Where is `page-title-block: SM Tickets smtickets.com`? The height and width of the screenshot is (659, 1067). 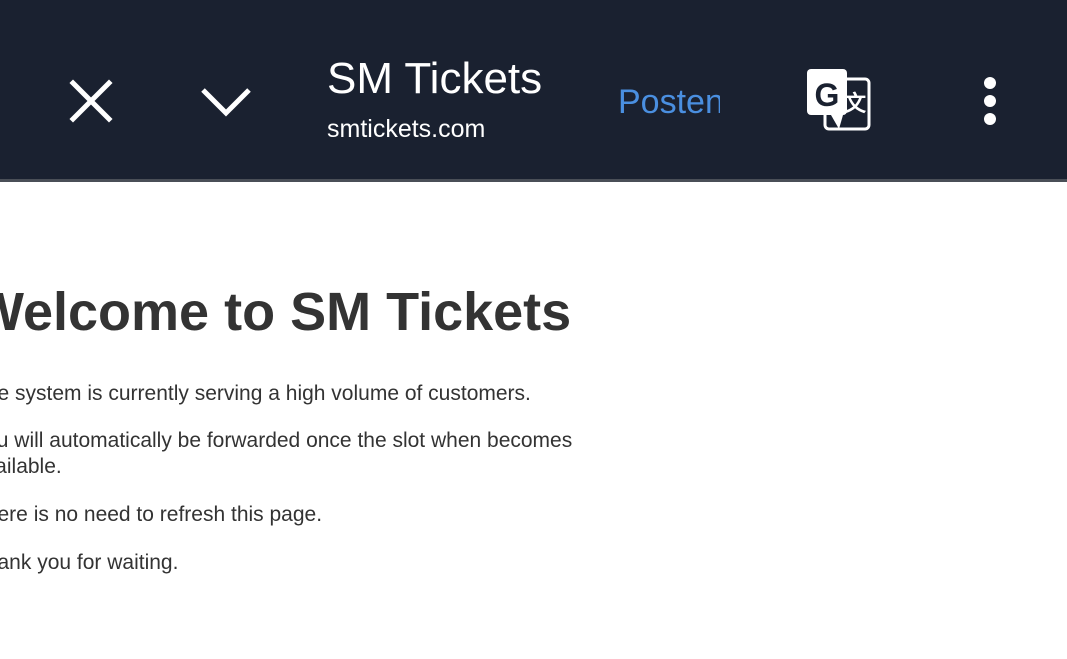 page-title-block: SM Tickets smtickets.com is located at coordinates (457, 98).